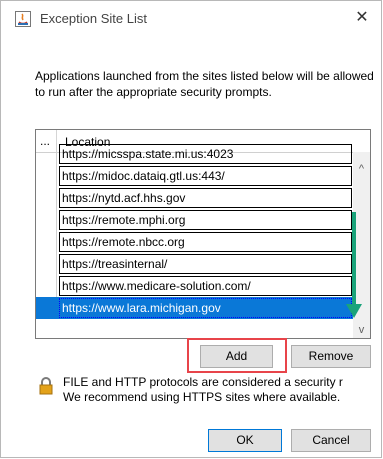 The width and height of the screenshot is (383, 459). What do you see at coordinates (205, 198) in the screenshot?
I see `location-cell: https://nytd.acf.hhs.gov` at bounding box center [205, 198].